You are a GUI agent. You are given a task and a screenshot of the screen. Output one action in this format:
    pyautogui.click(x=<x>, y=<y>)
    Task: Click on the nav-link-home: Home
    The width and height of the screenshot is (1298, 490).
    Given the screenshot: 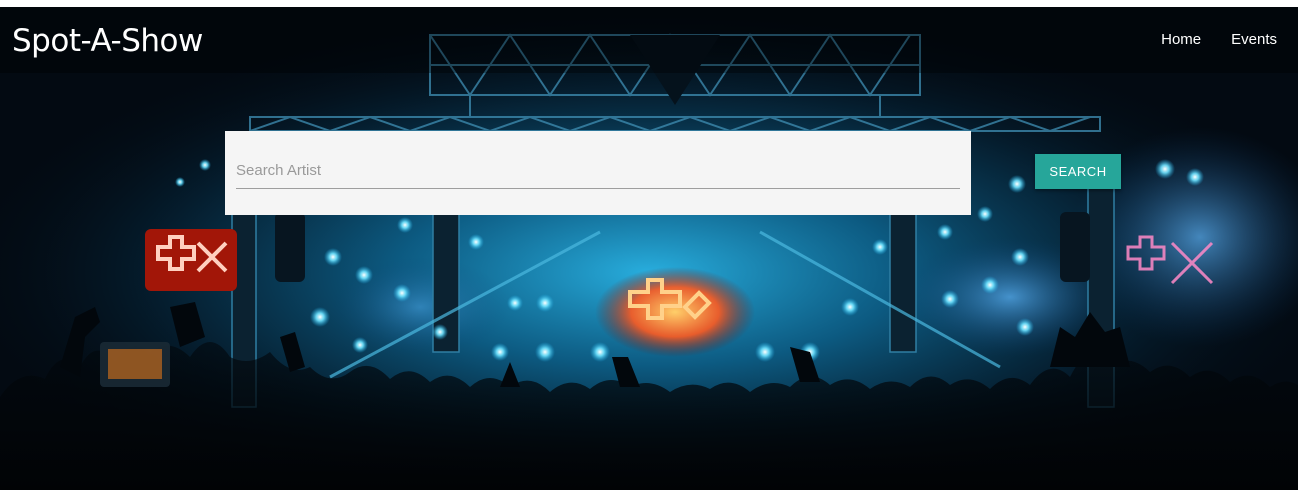 What is the action you would take?
    pyautogui.click(x=1181, y=40)
    